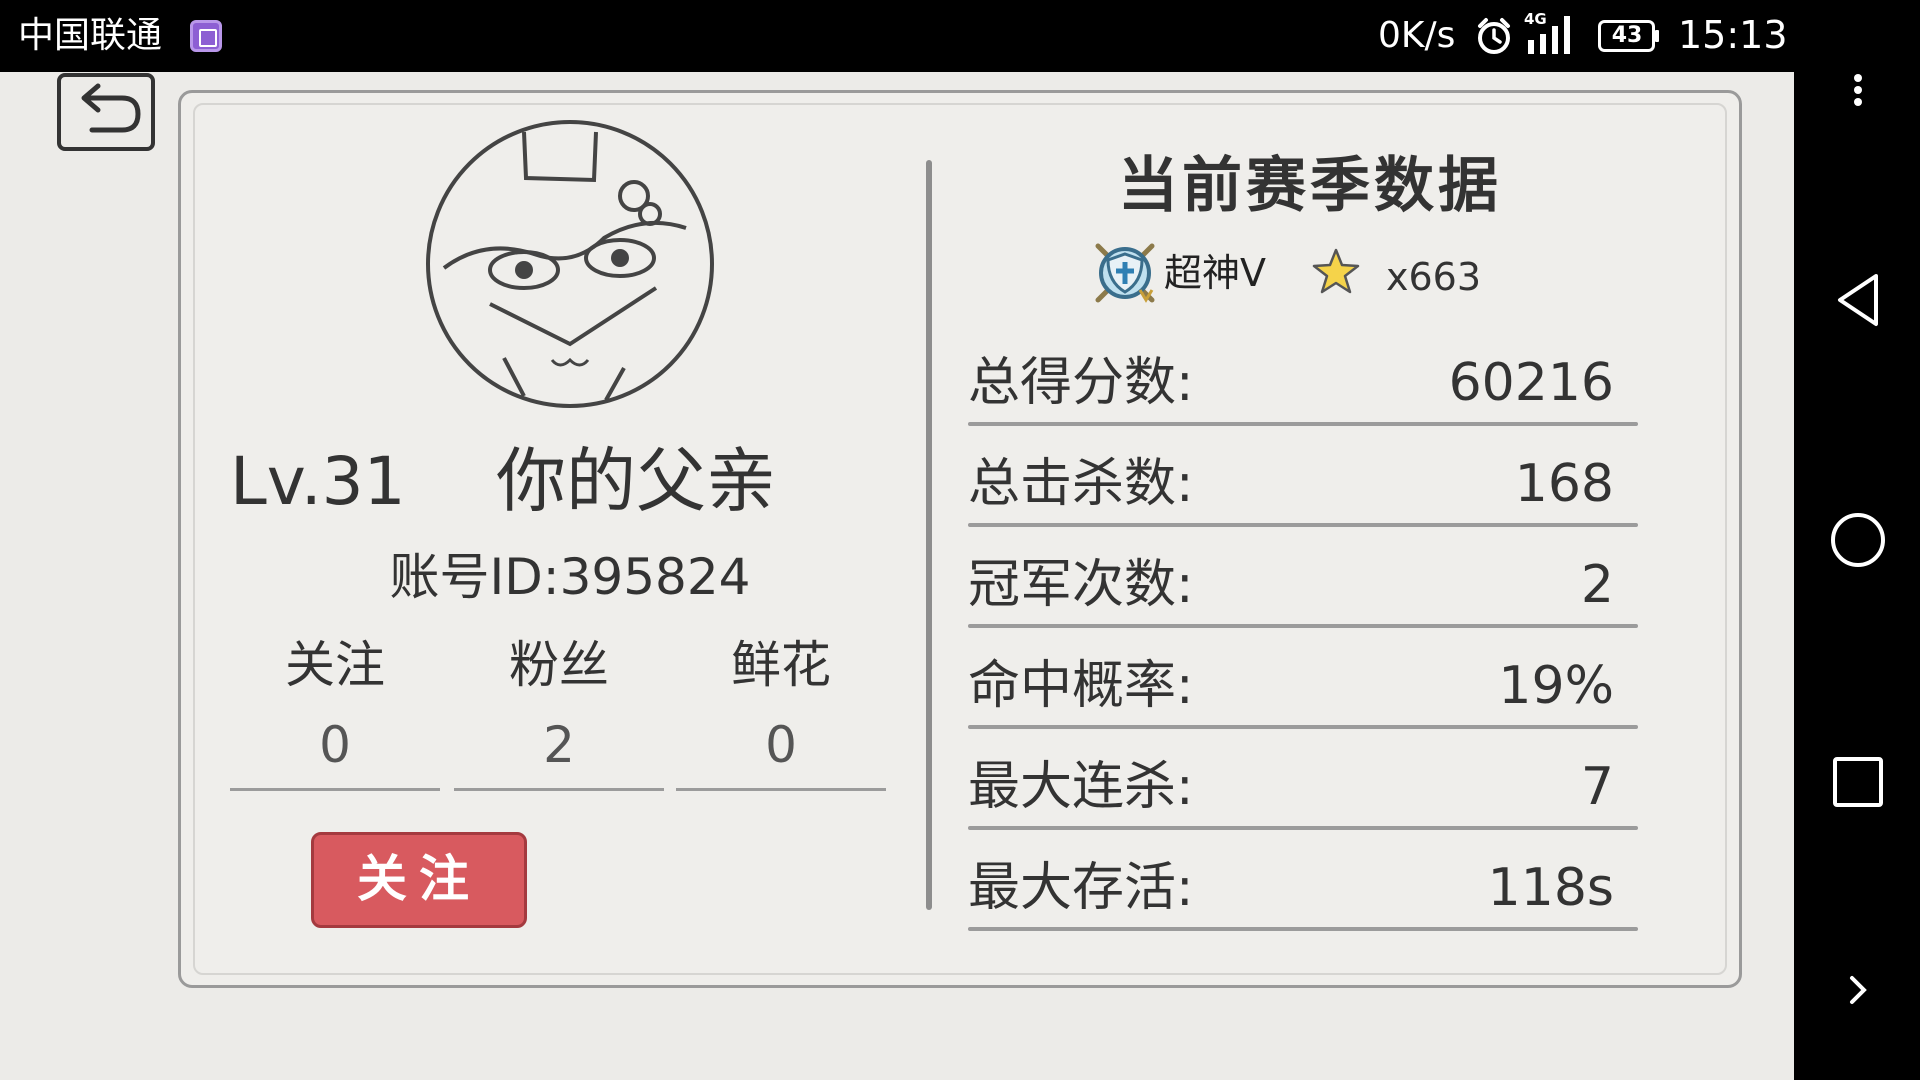 The width and height of the screenshot is (1920, 1080). I want to click on status-bar: 中国联通 0K/s 4G 43 15:13, so click(960, 36).